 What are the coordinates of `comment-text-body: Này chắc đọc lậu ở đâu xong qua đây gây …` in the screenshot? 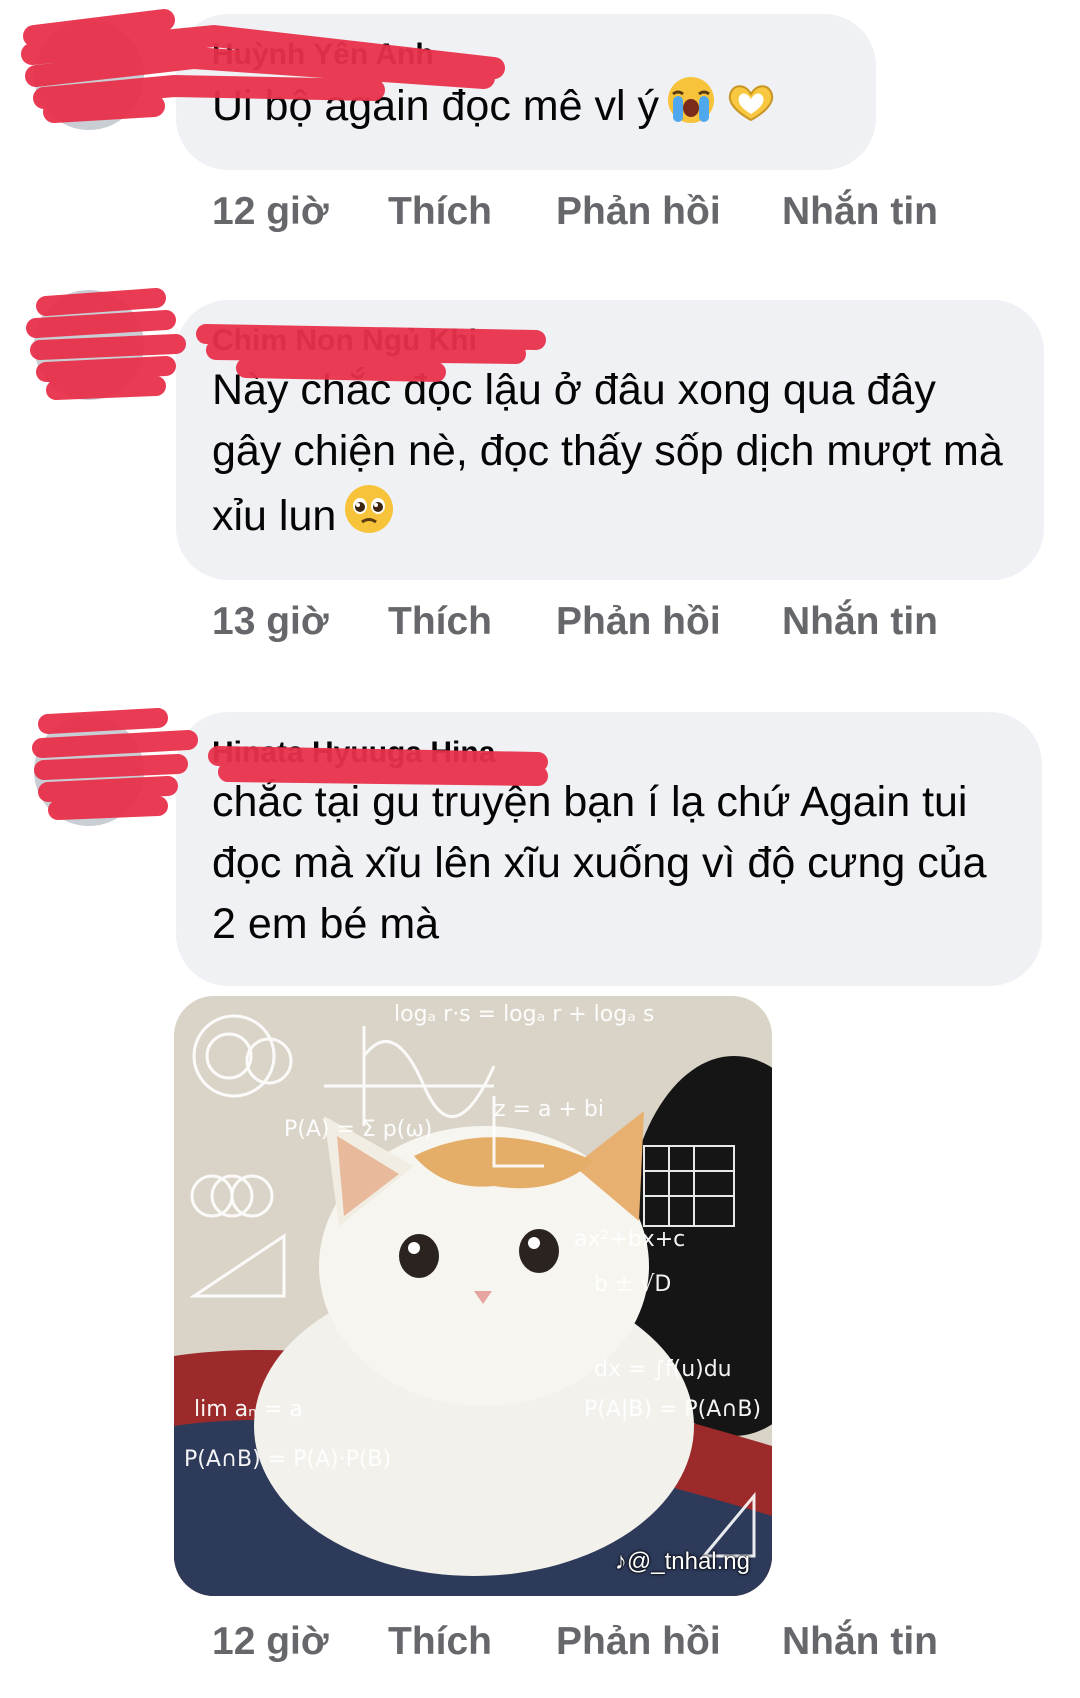 It's located at (607, 453).